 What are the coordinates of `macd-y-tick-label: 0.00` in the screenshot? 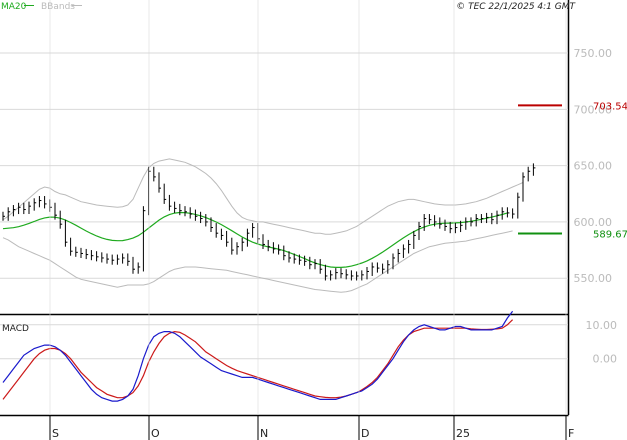 It's located at (605, 359).